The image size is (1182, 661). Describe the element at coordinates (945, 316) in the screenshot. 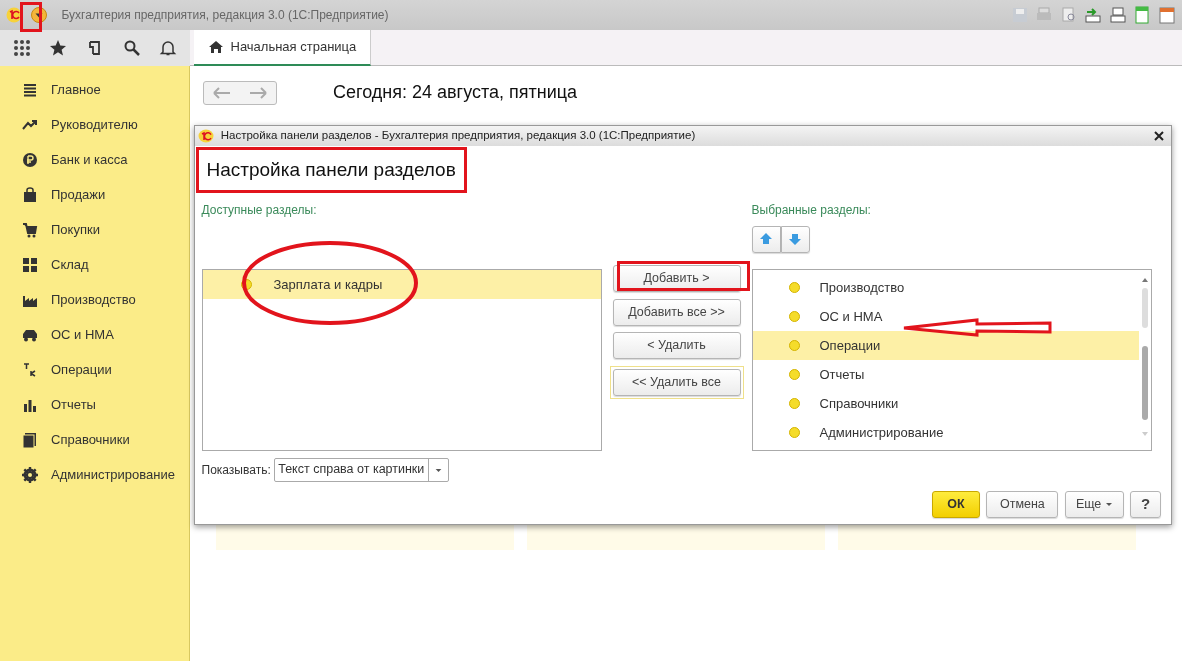

I see `list-item: ОС и НМА` at that location.